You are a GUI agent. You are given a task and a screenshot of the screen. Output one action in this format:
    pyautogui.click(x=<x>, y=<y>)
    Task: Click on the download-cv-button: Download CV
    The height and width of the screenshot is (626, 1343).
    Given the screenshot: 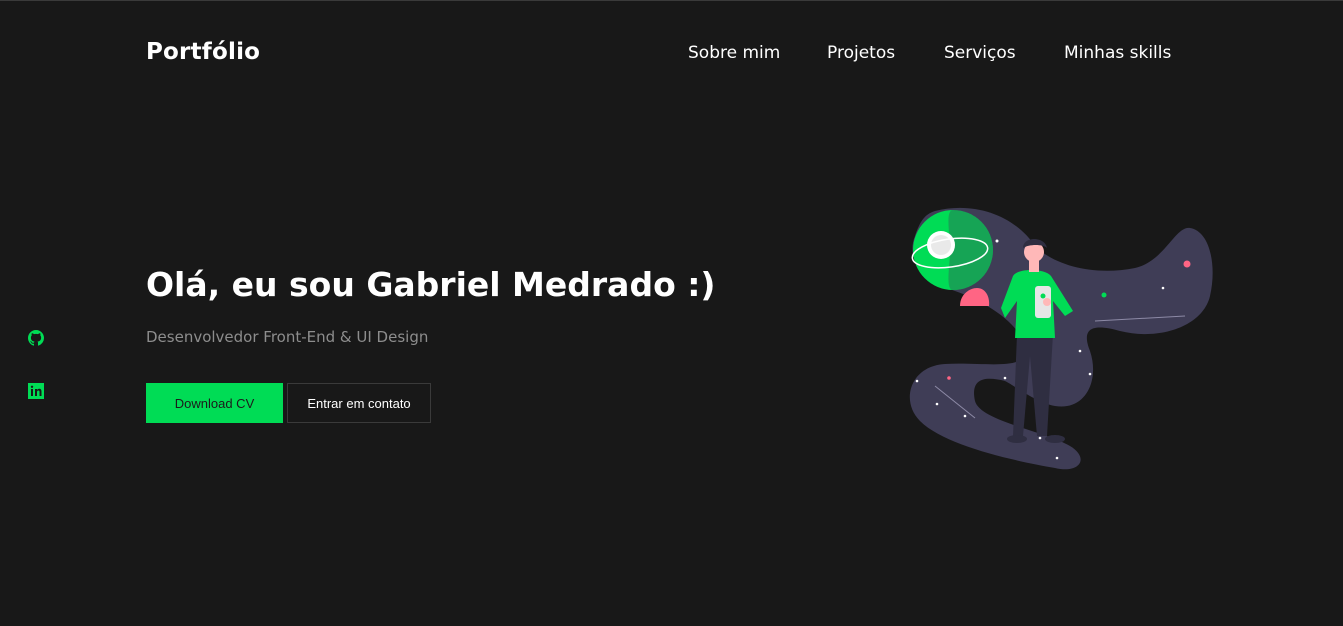 What is the action you would take?
    pyautogui.click(x=214, y=403)
    